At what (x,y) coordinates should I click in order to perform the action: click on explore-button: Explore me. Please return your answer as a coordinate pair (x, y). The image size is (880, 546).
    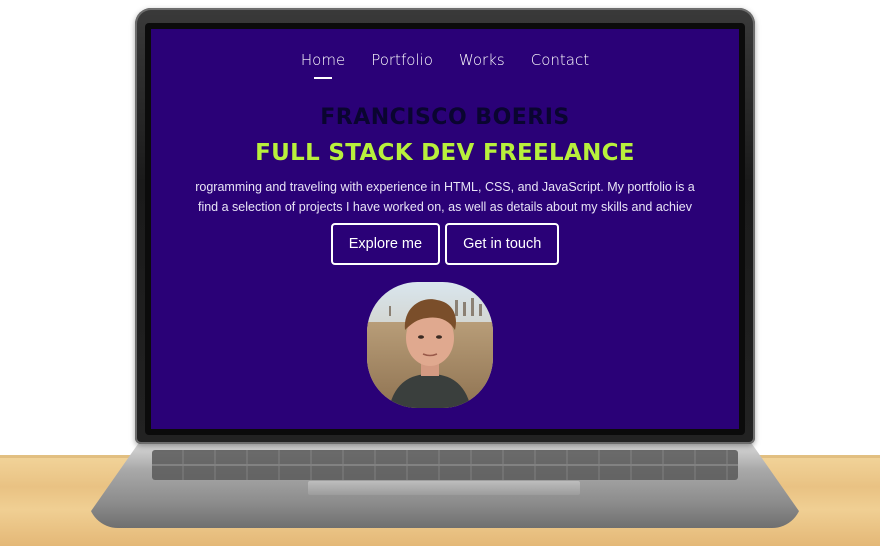
    Looking at the image, I should click on (385, 244).